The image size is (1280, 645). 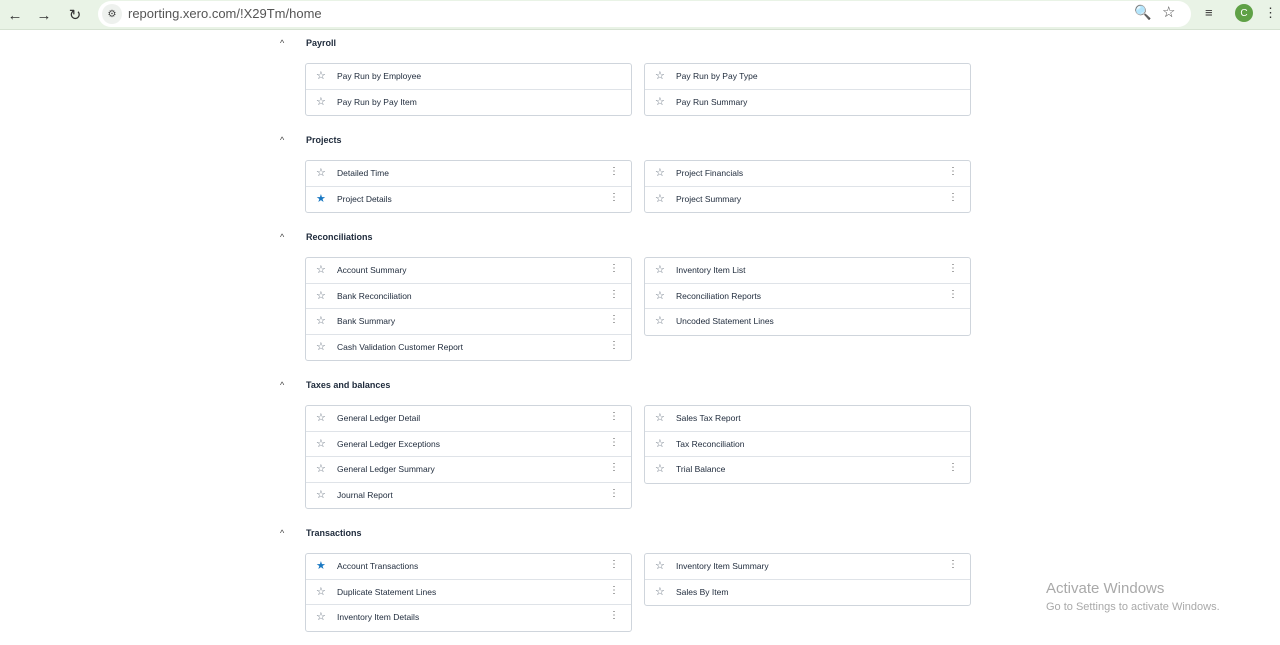 I want to click on report-link: Account Transactions, so click(x=377, y=566).